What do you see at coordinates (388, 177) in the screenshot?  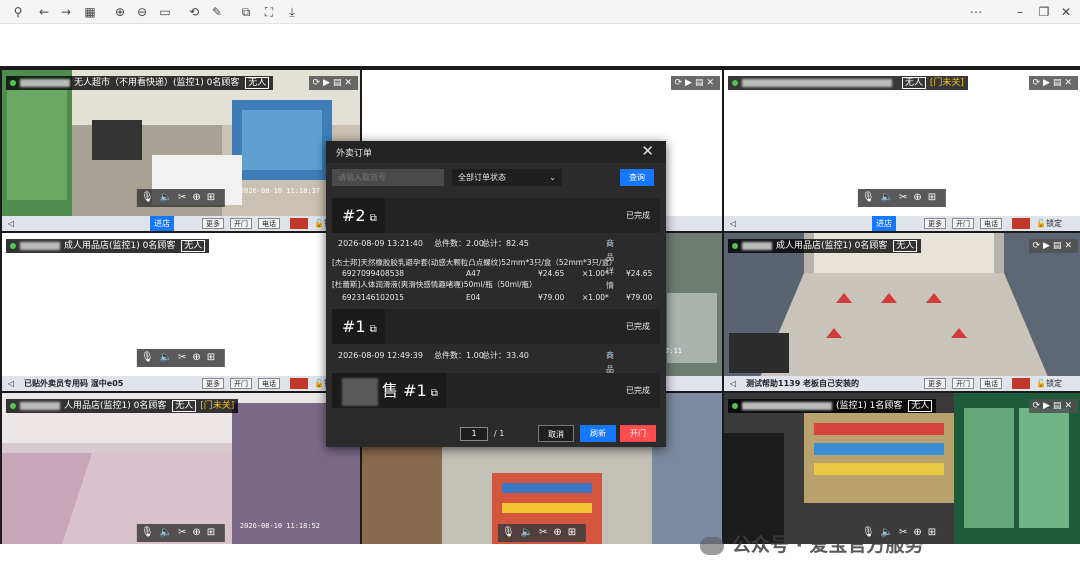 I see `pickup-number-input` at bounding box center [388, 177].